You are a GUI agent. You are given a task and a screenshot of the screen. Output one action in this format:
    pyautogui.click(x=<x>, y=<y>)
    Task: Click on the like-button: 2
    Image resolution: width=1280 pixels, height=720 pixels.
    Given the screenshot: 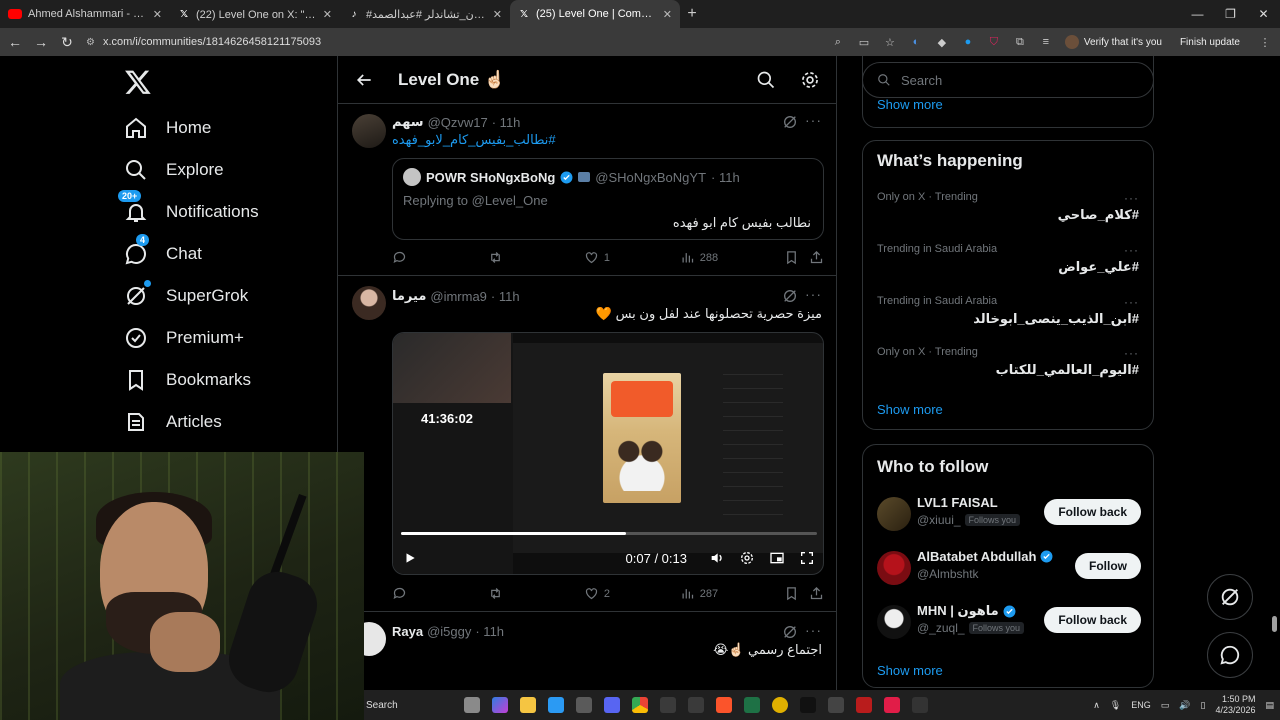 What is the action you would take?
    pyautogui.click(x=599, y=593)
    